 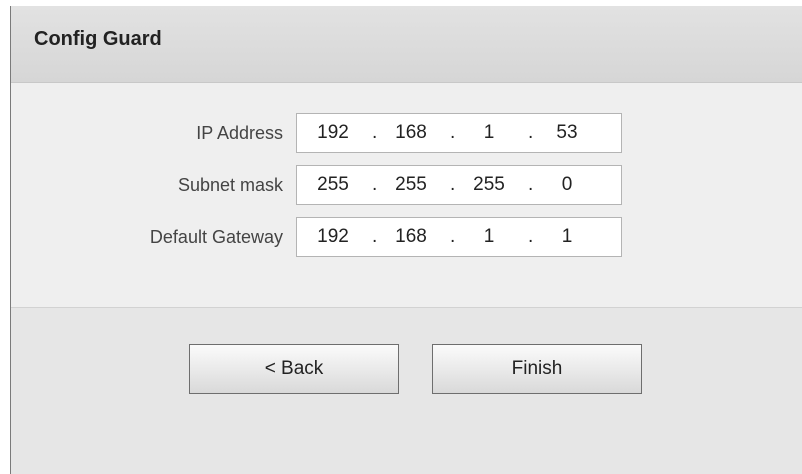 I want to click on subnet-mask-octet-1: 255, so click(x=333, y=185).